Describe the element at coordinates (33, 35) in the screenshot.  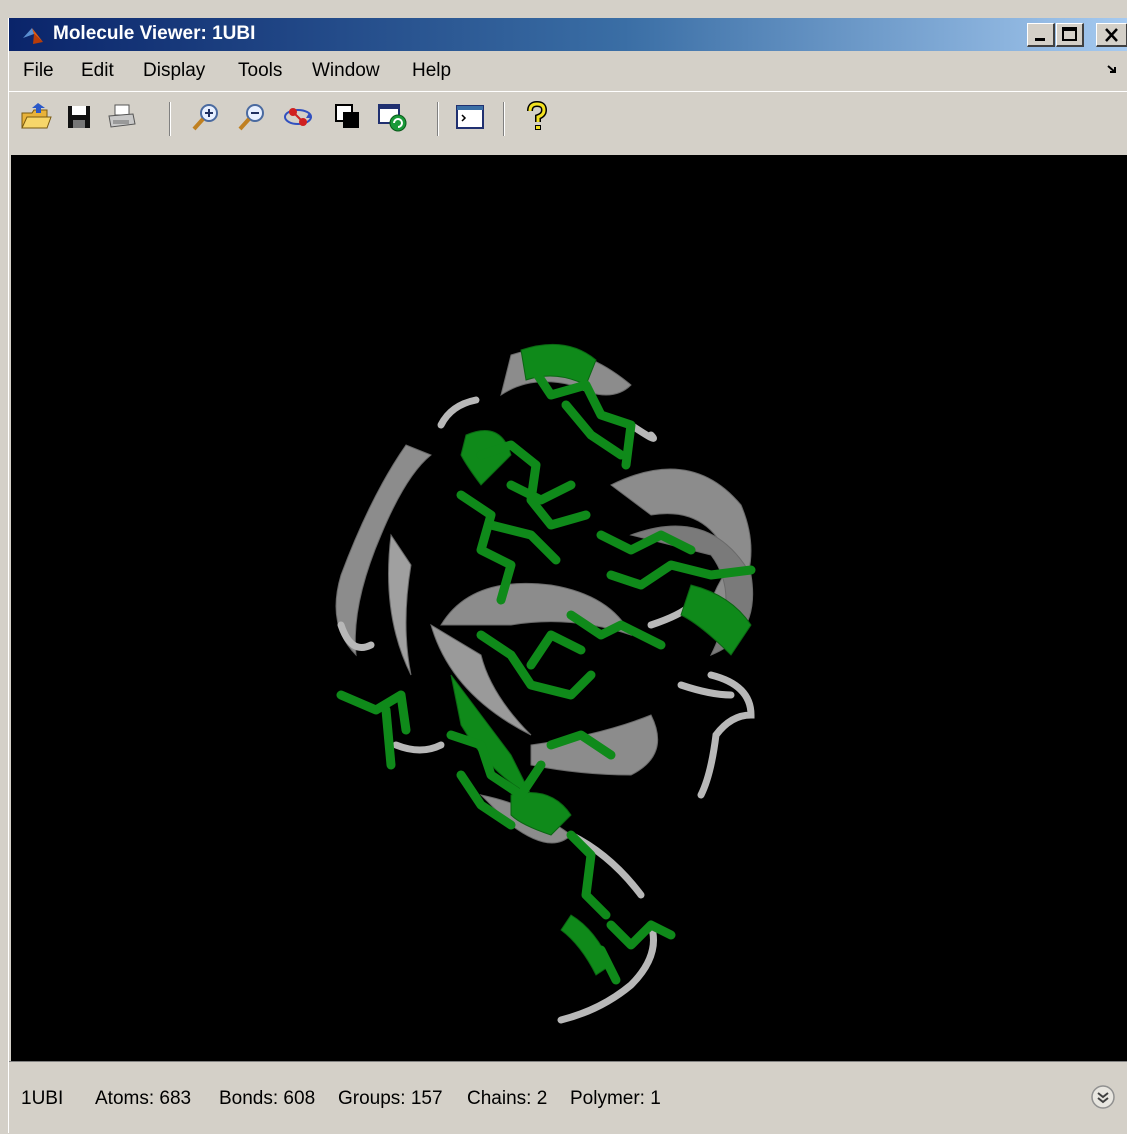
I see `matlab-logo-icon` at that location.